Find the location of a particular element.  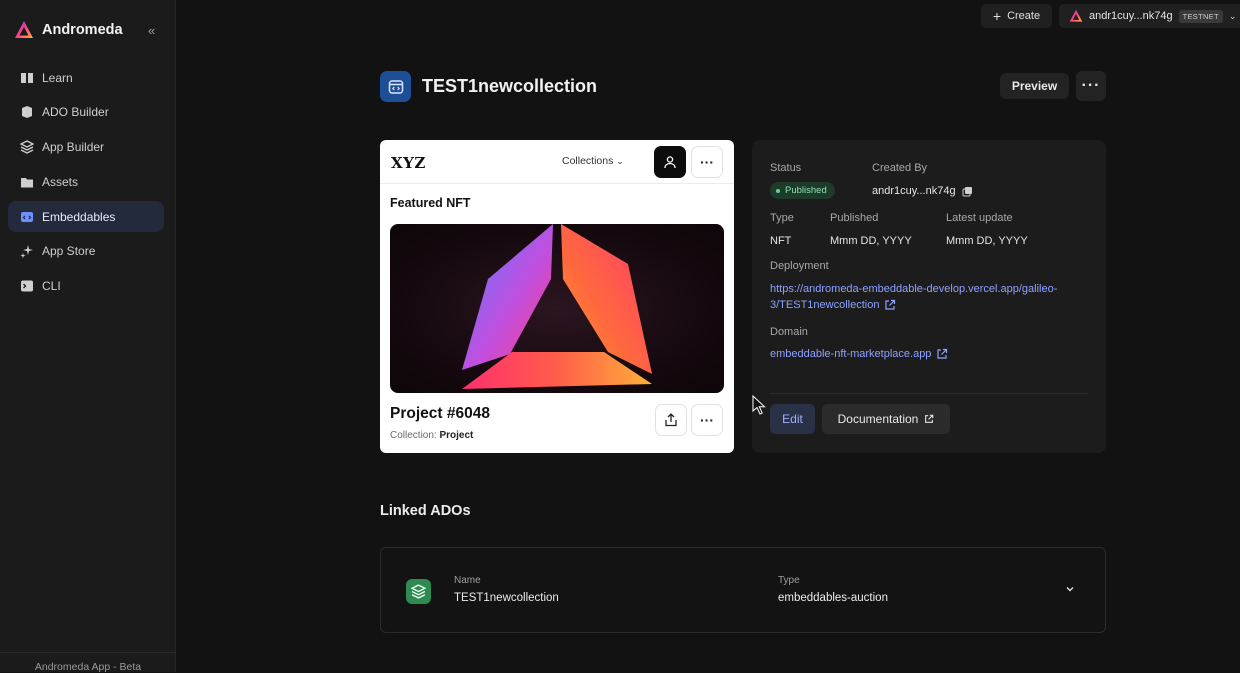

collapse-sidebar-icon: « is located at coordinates (155, 31).